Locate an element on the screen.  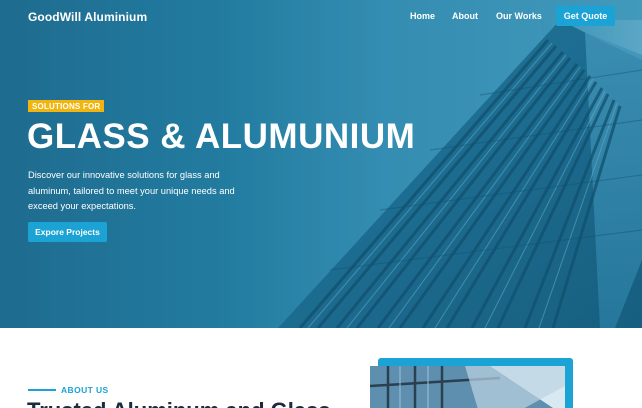
about-label: ABOUT US is located at coordinates (85, 390).